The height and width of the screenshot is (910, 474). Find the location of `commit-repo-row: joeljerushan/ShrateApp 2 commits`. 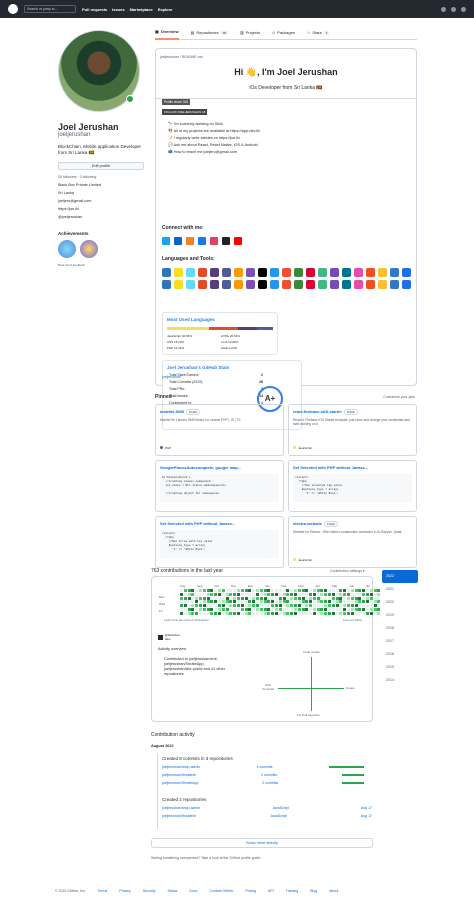

commit-repo-row: joeljerushan/ShrateApp 2 commits is located at coordinates (267, 783).